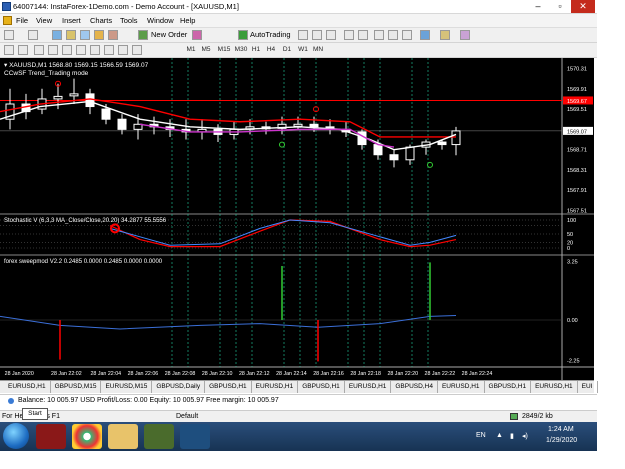 The height and width of the screenshot is (469, 625). What do you see at coordinates (407, 35) in the screenshot?
I see `chart-shift-icon` at bounding box center [407, 35].